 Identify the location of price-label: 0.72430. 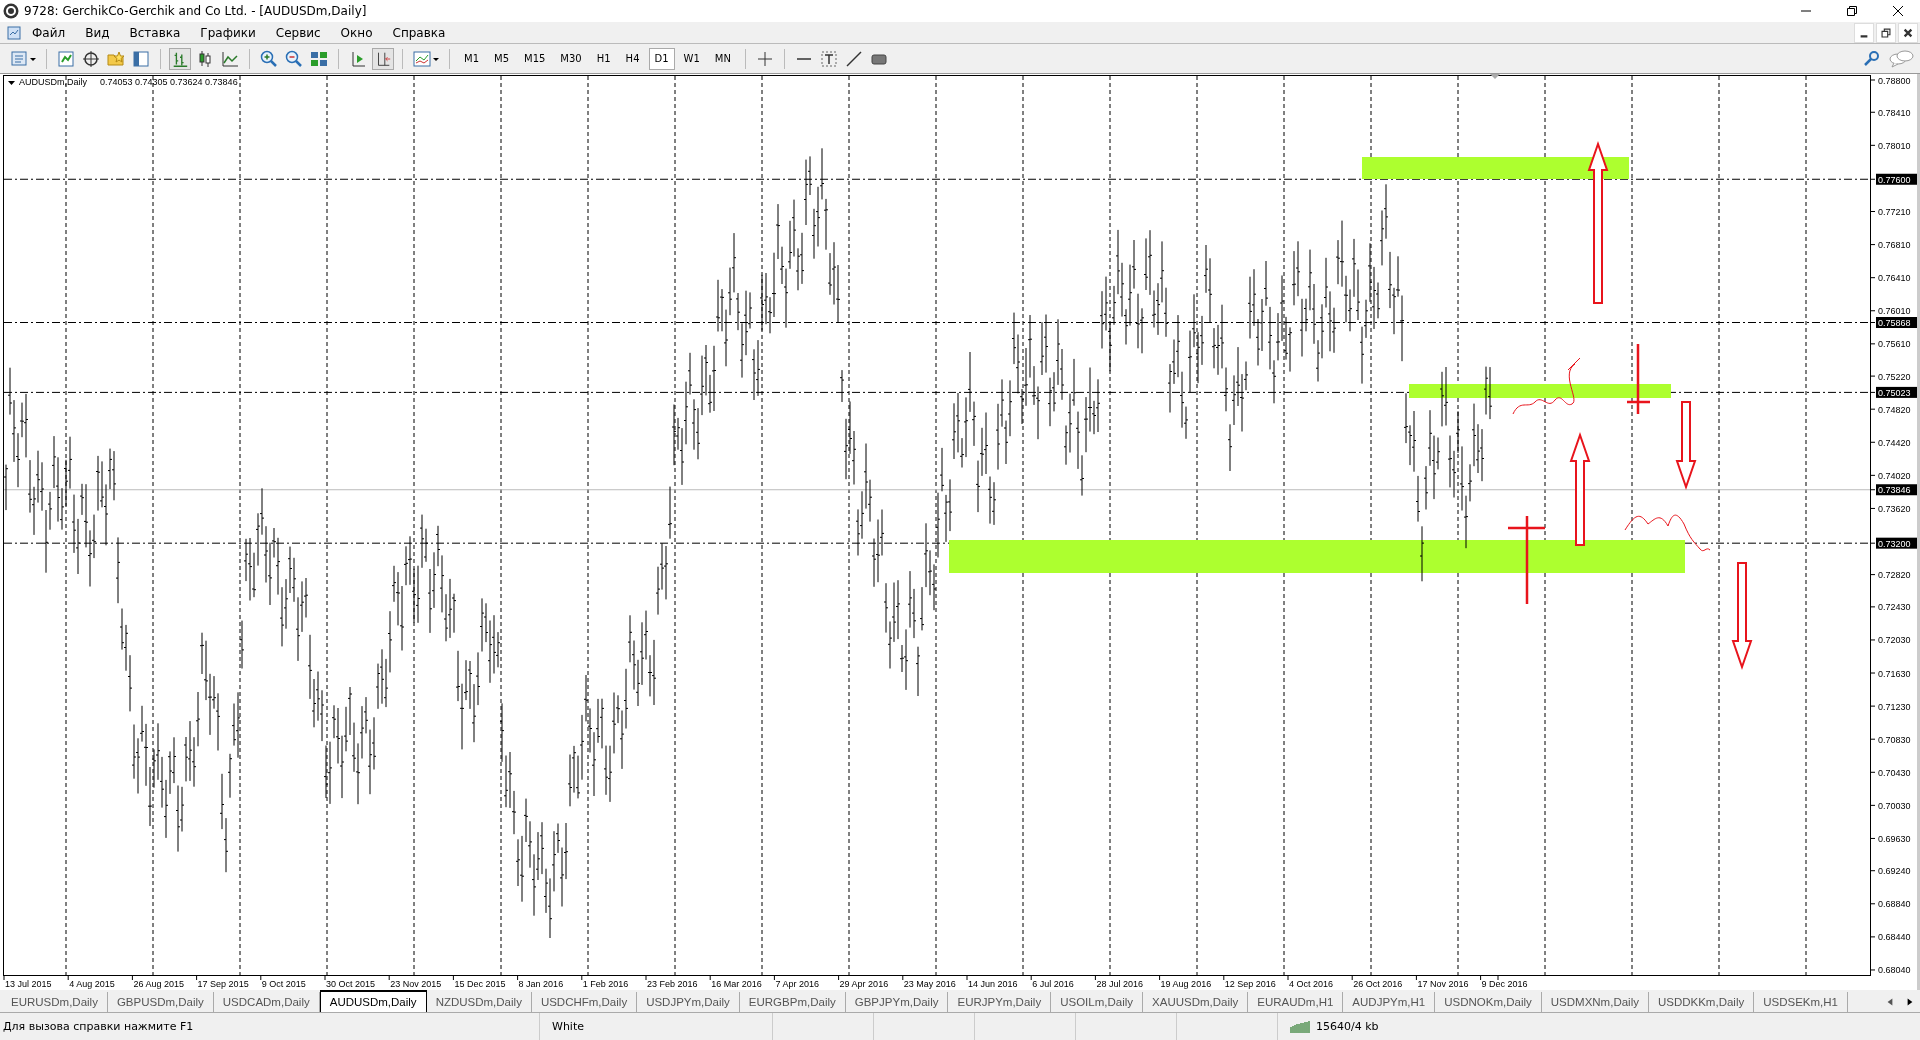
(1894, 607).